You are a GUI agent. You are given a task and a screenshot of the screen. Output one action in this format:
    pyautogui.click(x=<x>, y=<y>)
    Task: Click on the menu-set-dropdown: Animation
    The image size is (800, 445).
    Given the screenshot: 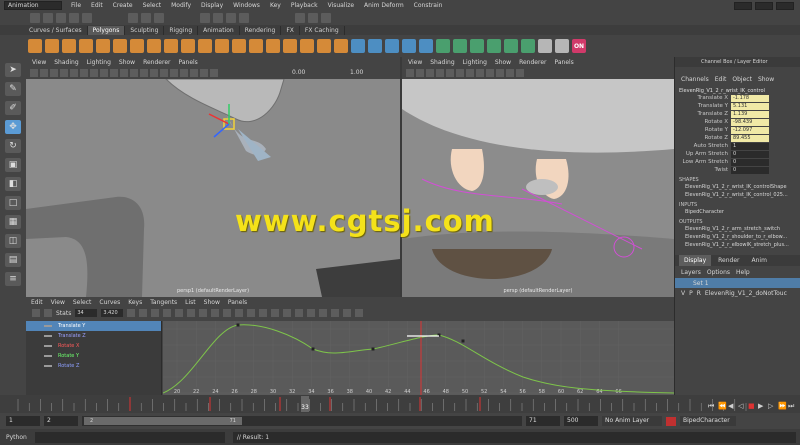 What is the action you would take?
    pyautogui.click(x=33, y=5)
    